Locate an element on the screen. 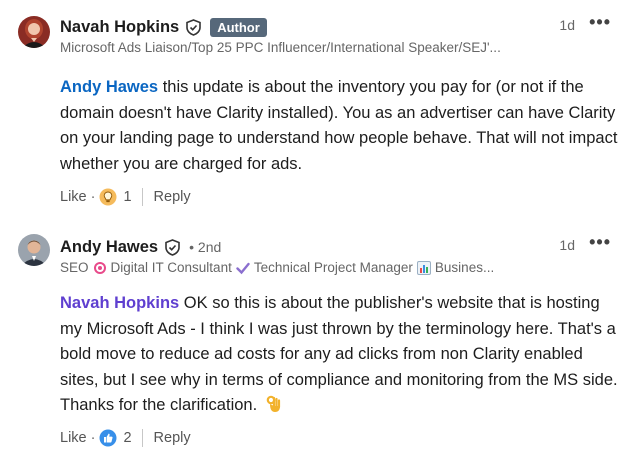 The image size is (635, 460). ok-hand-icon is located at coordinates (274, 404).